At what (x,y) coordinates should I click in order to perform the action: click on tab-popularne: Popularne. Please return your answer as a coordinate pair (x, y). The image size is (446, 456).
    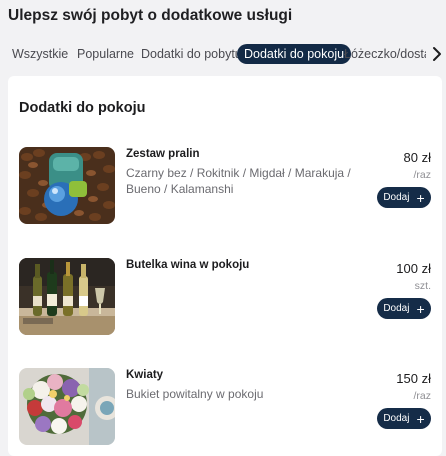
    Looking at the image, I should click on (105, 54).